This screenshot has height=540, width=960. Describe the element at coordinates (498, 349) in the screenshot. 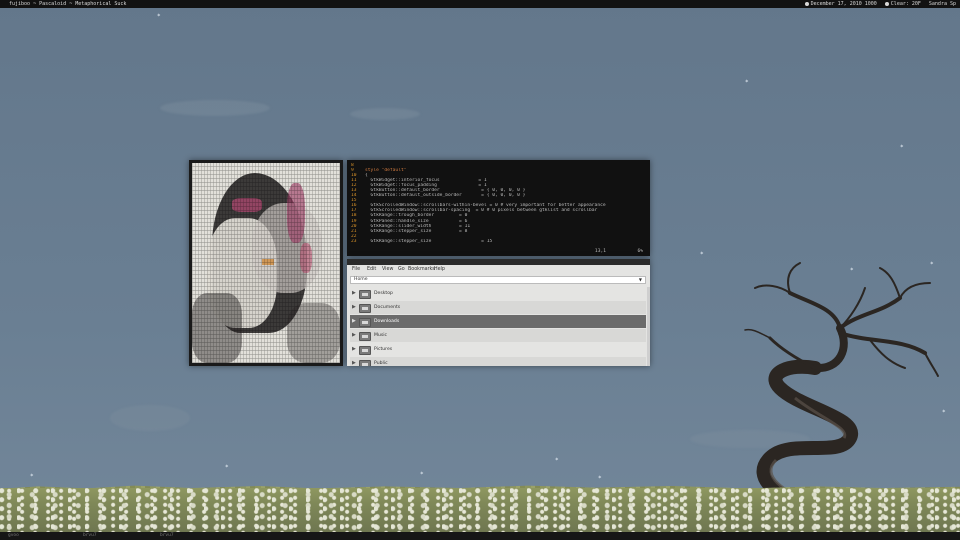

I see `folder-row-pictures: ▶ Pictures` at that location.